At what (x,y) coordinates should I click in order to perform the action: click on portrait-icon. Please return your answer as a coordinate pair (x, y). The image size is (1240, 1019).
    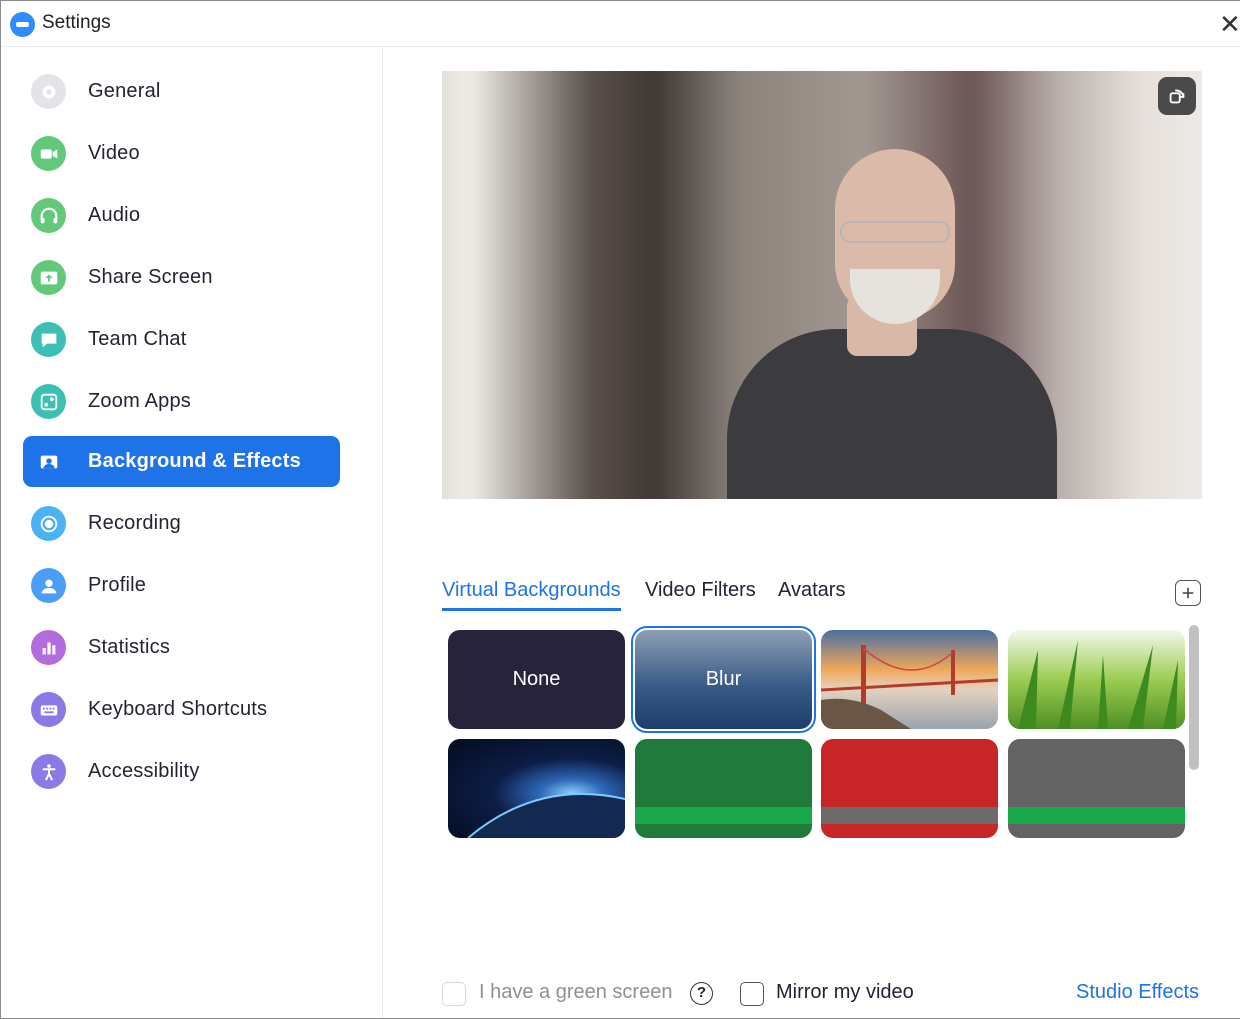
    Looking at the image, I should click on (48, 461).